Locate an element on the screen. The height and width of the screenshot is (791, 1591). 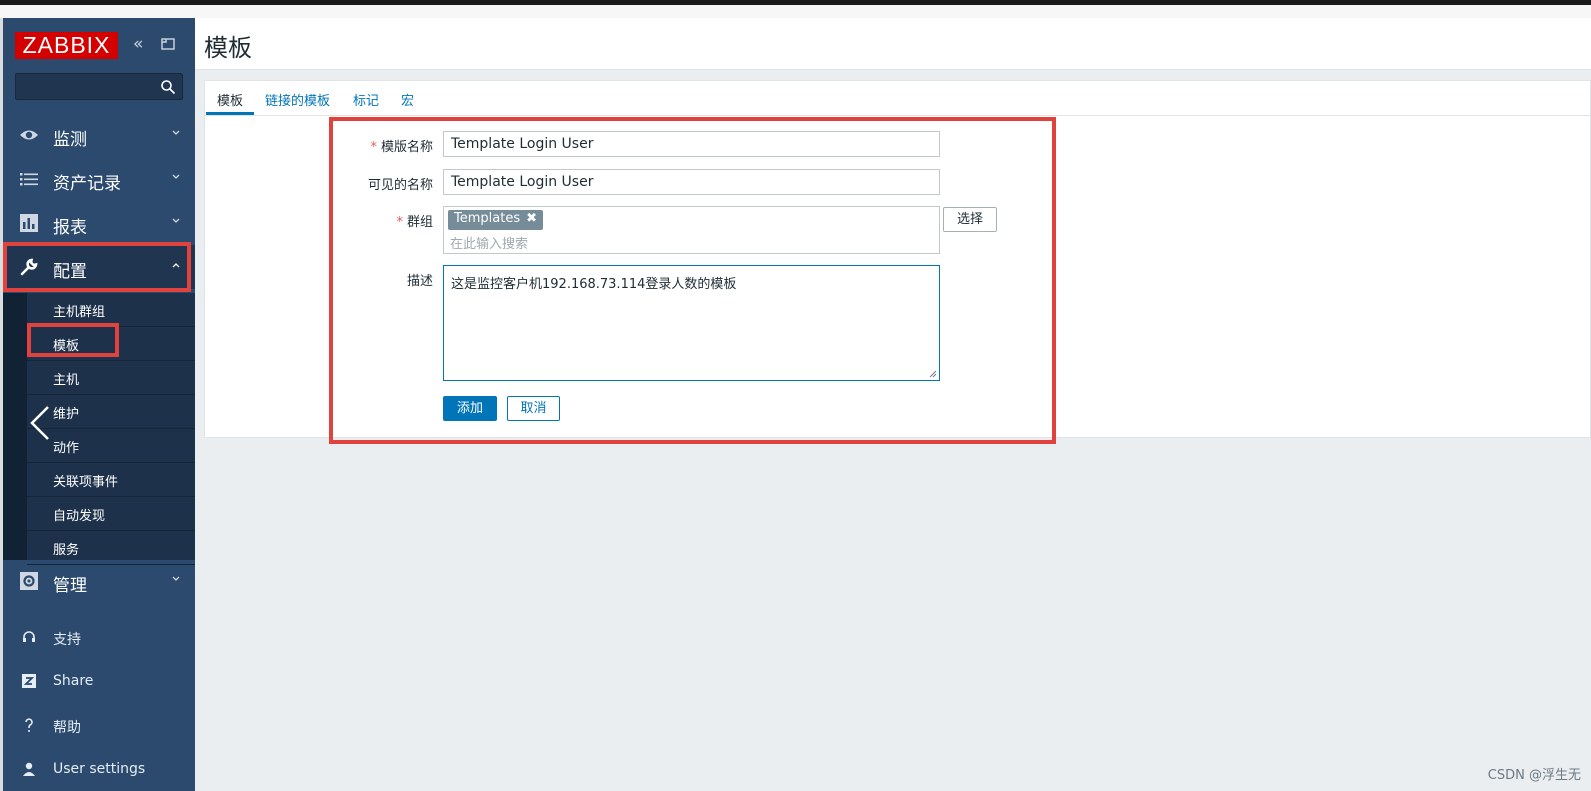
sidebar-item-help: 帮助 is located at coordinates (99, 726).